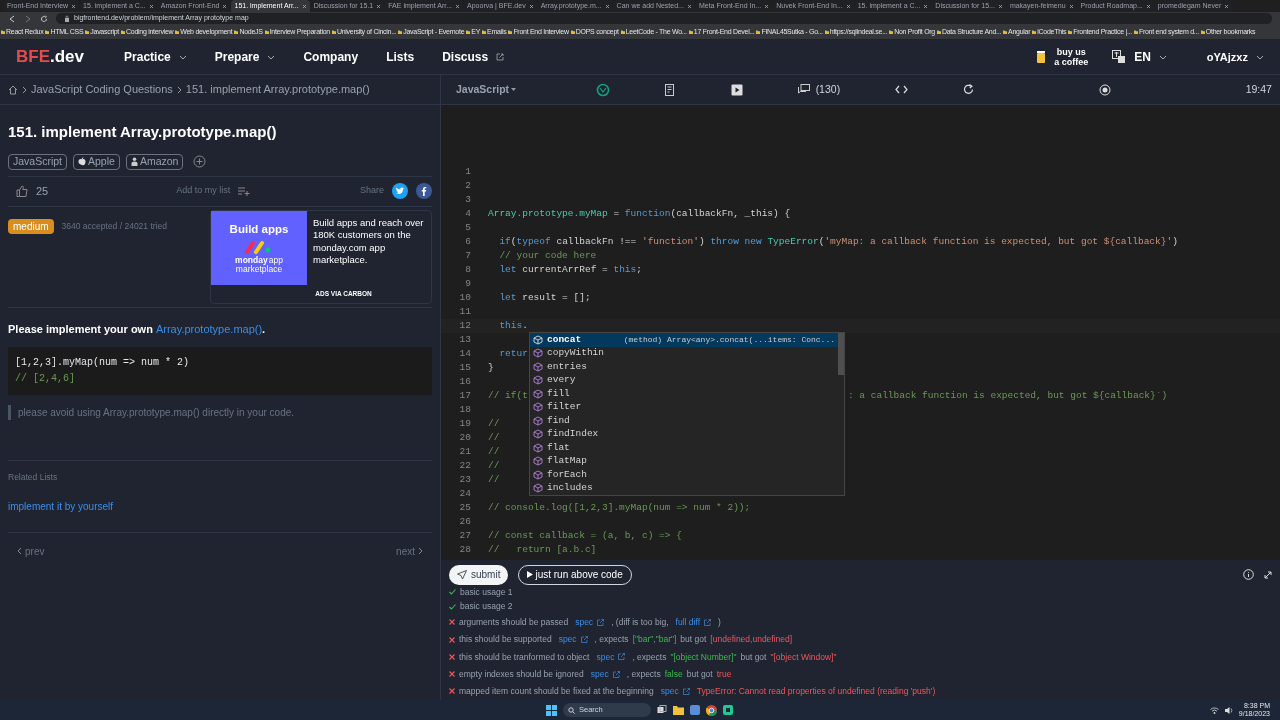  What do you see at coordinates (464, 493) in the screenshot?
I see `line-number: 24` at bounding box center [464, 493].